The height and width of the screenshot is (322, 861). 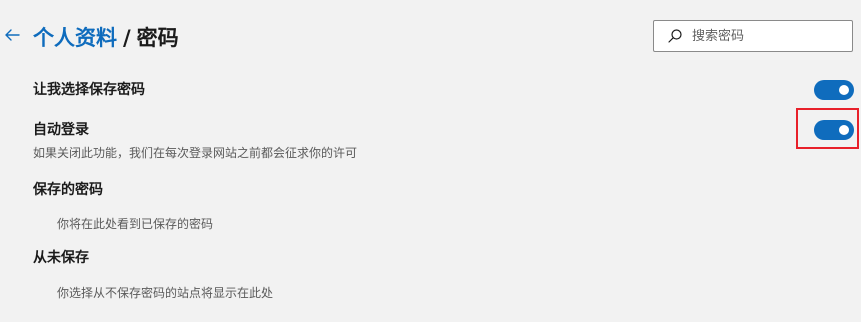 What do you see at coordinates (12, 35) in the screenshot?
I see `arrow-left-icon` at bounding box center [12, 35].